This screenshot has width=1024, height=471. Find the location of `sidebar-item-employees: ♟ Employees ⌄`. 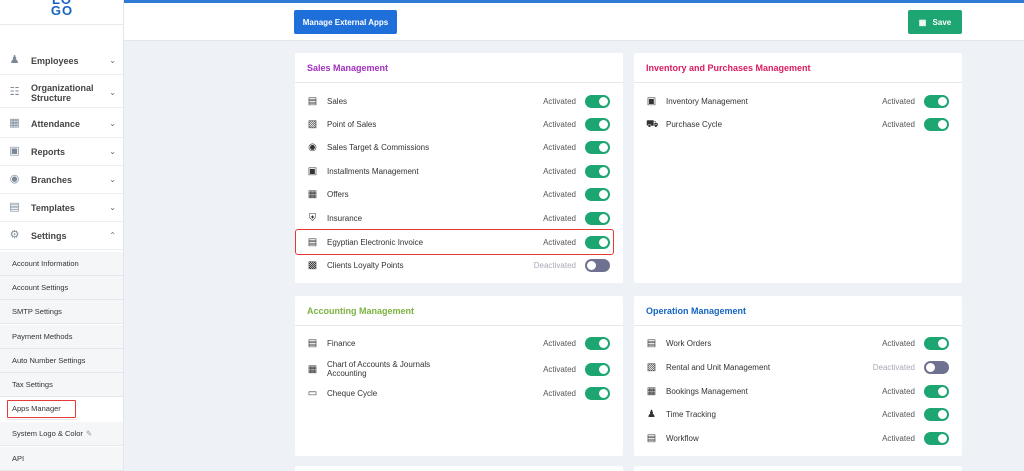

sidebar-item-employees: ♟ Employees ⌄ is located at coordinates (61, 61).